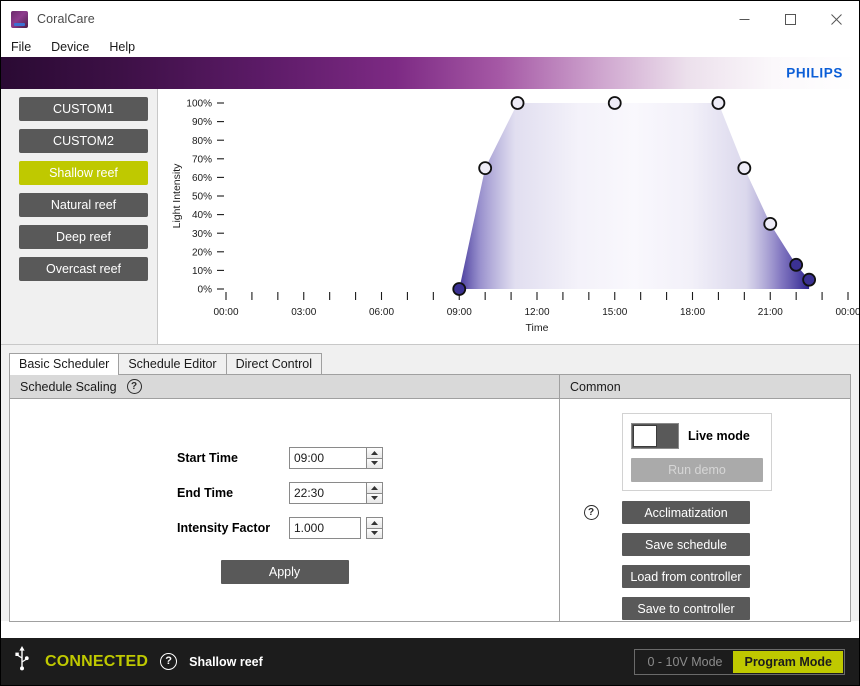  Describe the element at coordinates (374, 533) in the screenshot. I see `intensity-factor-decrement-button` at that location.